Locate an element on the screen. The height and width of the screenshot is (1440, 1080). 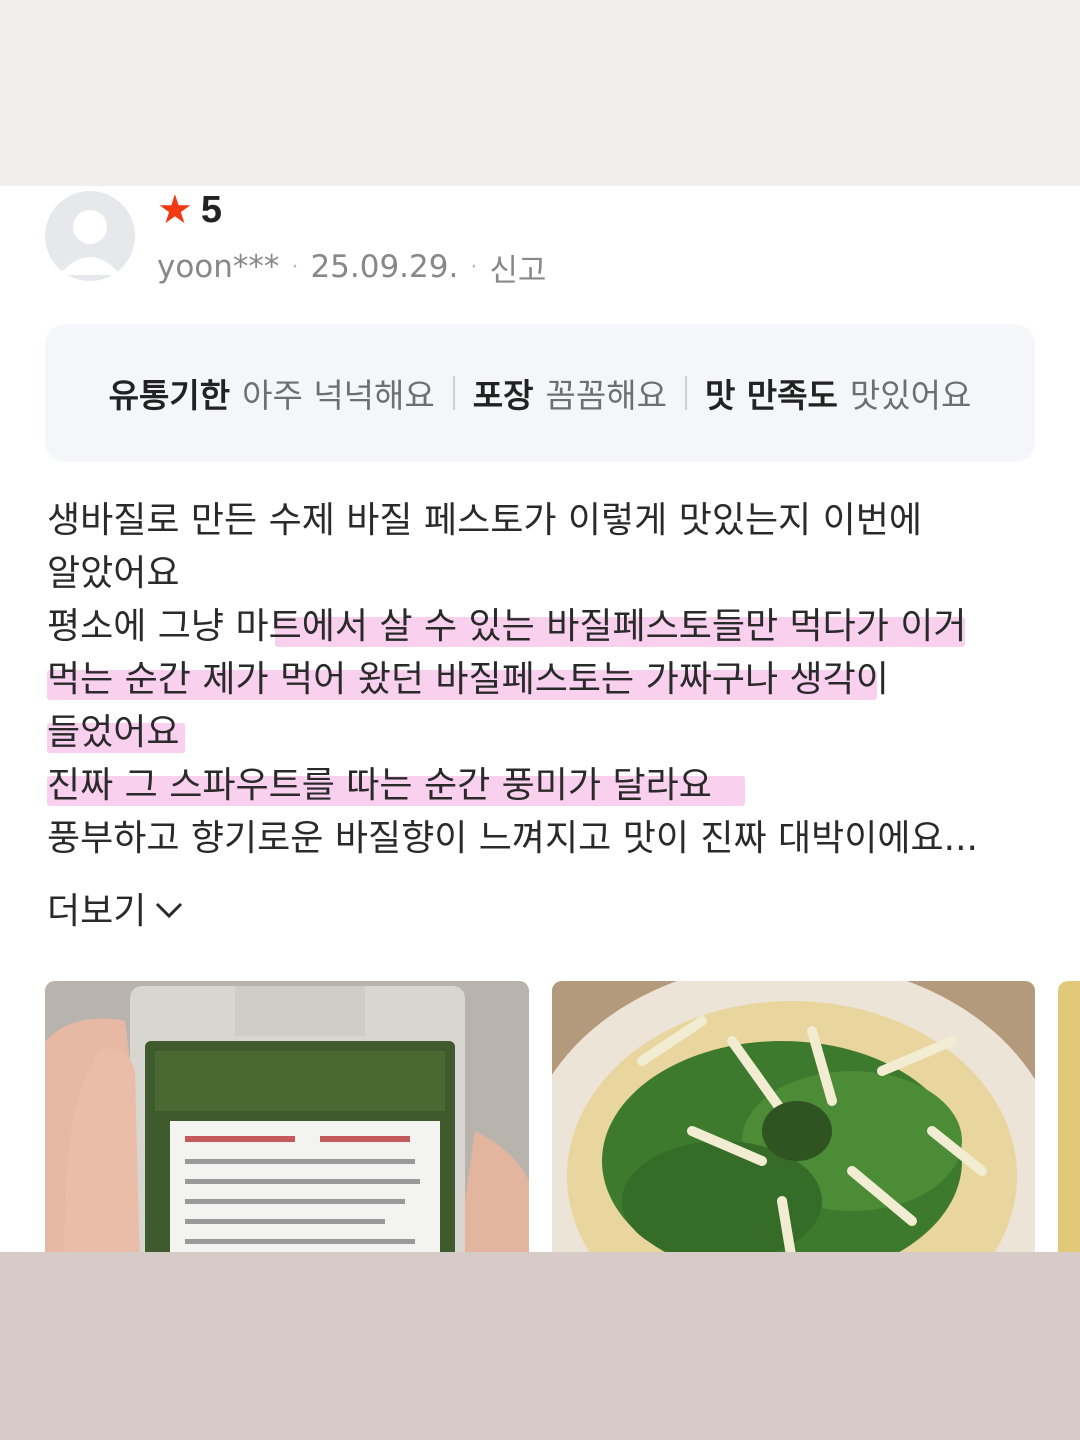
review-photo-partial is located at coordinates (1069, 1116).